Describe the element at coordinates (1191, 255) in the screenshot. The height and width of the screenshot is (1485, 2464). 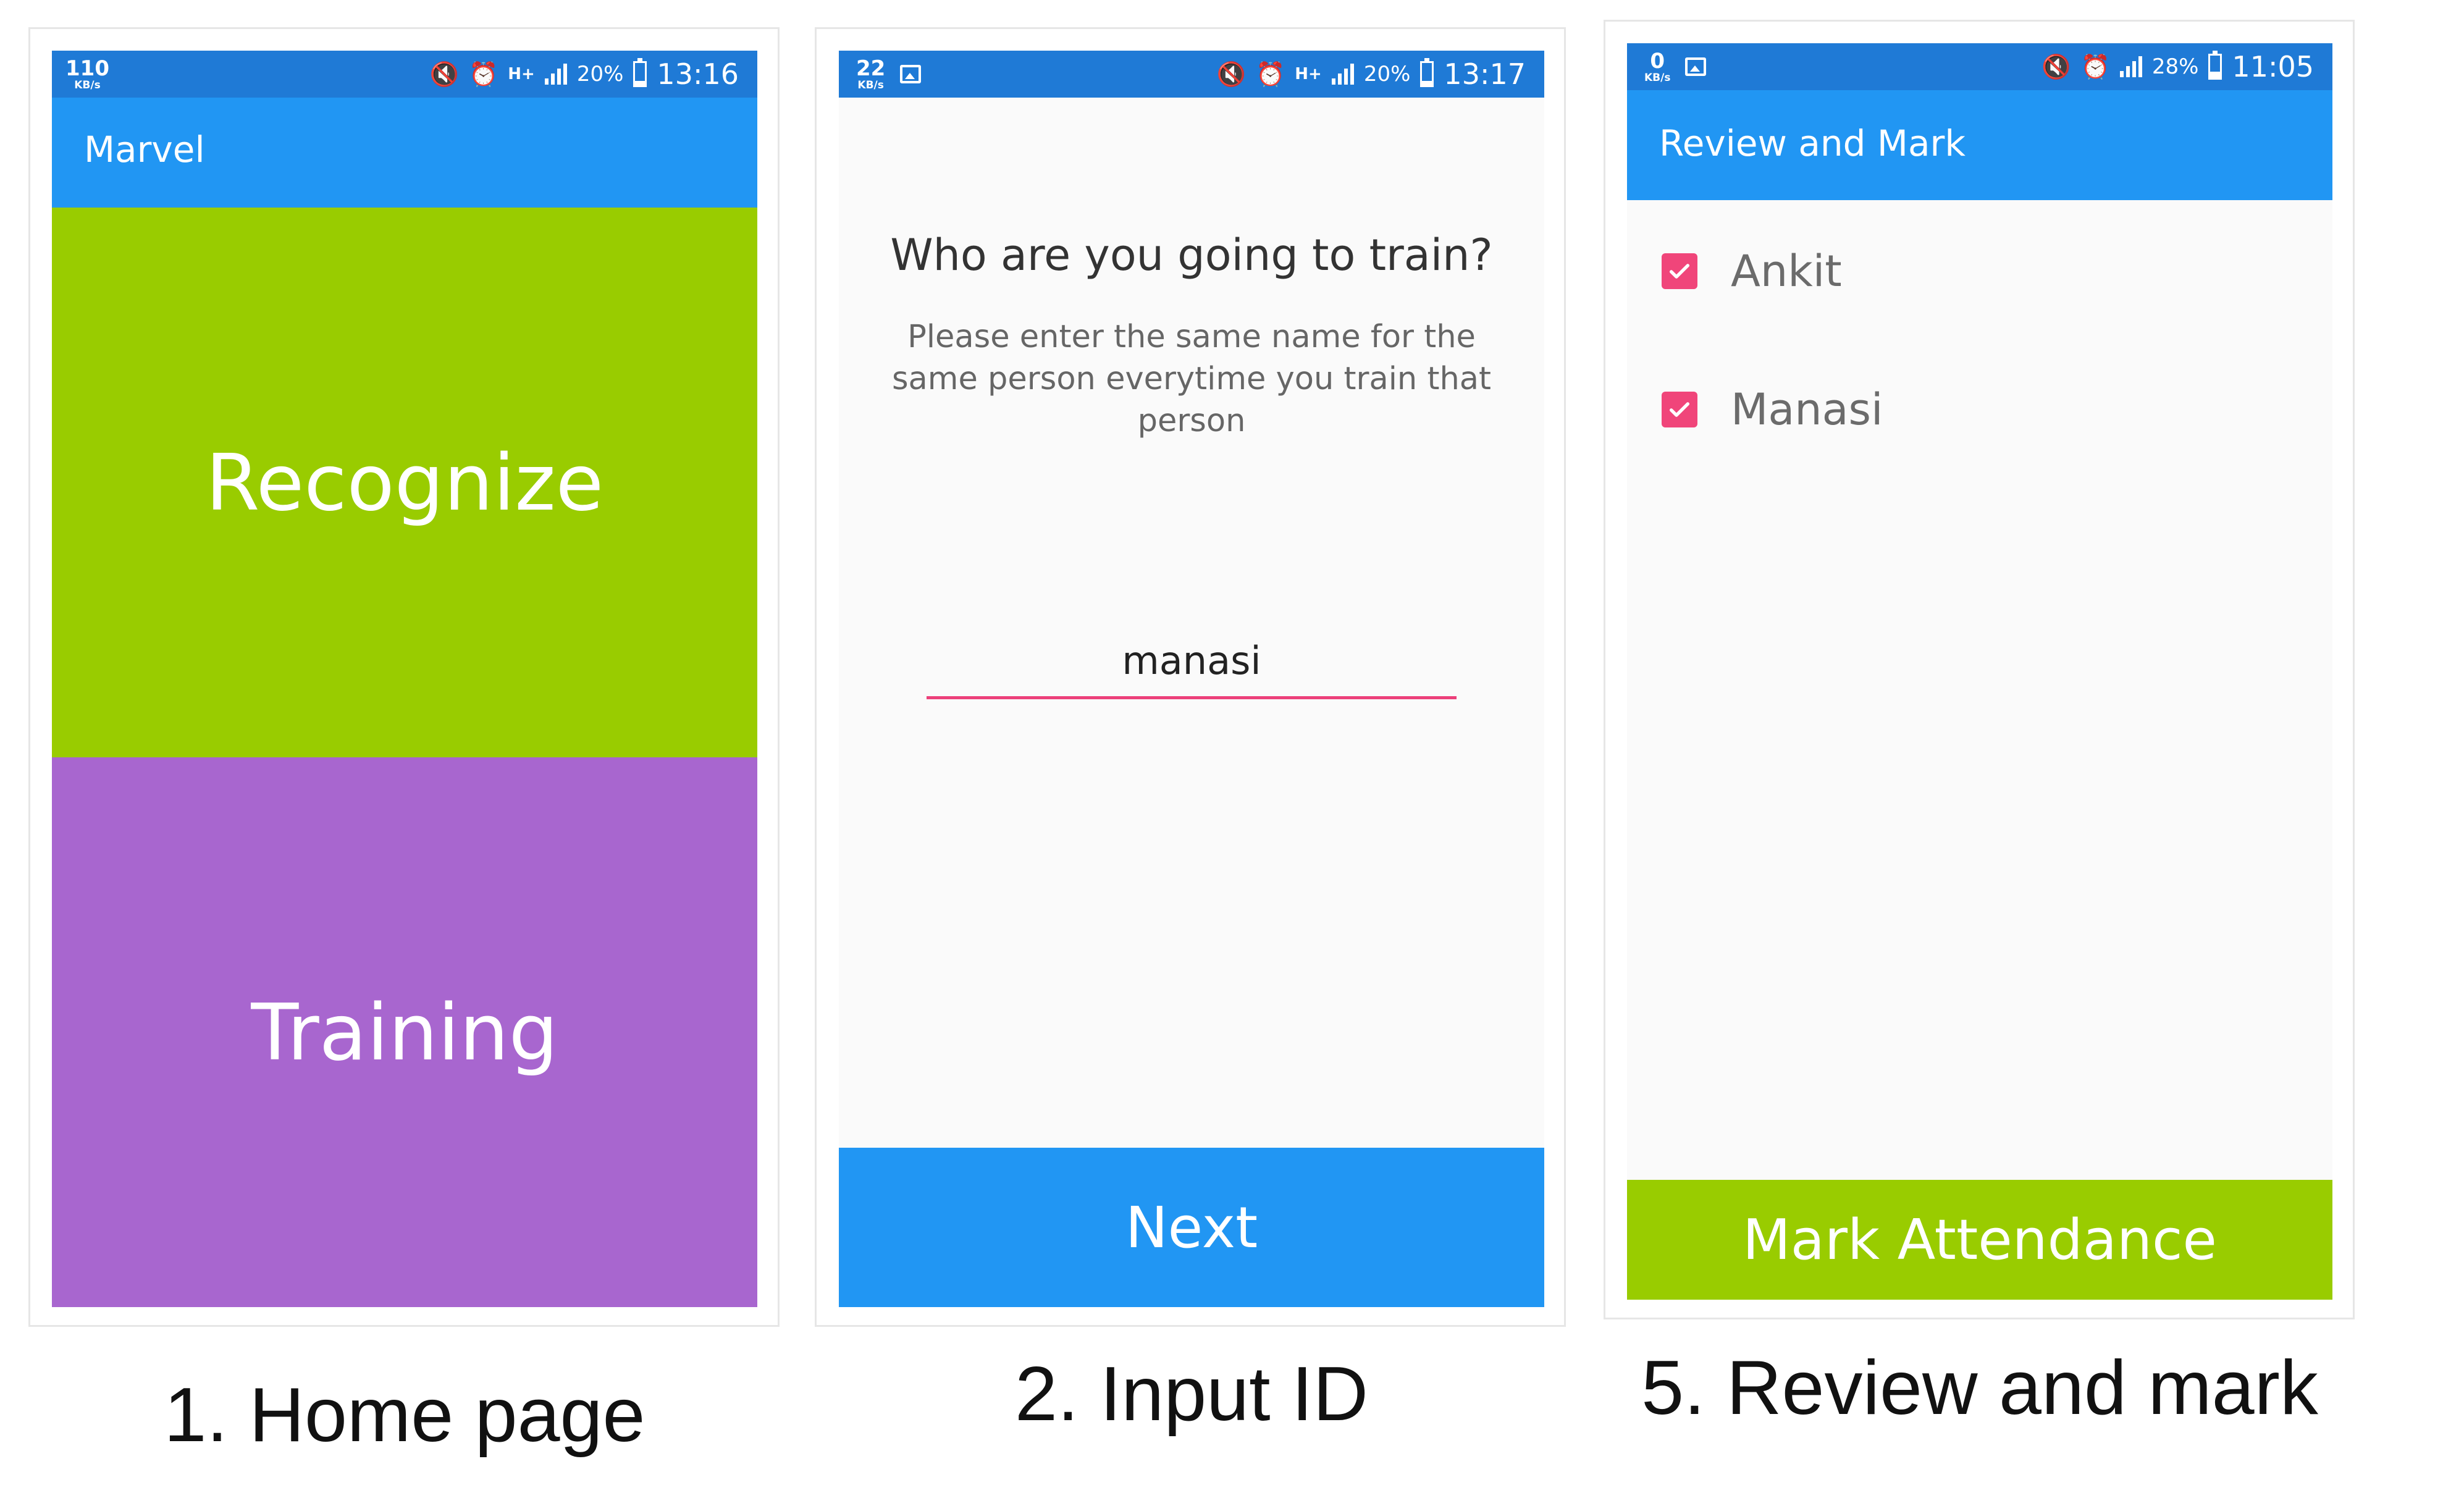
I see `question-heading: Who are you going to train?` at that location.